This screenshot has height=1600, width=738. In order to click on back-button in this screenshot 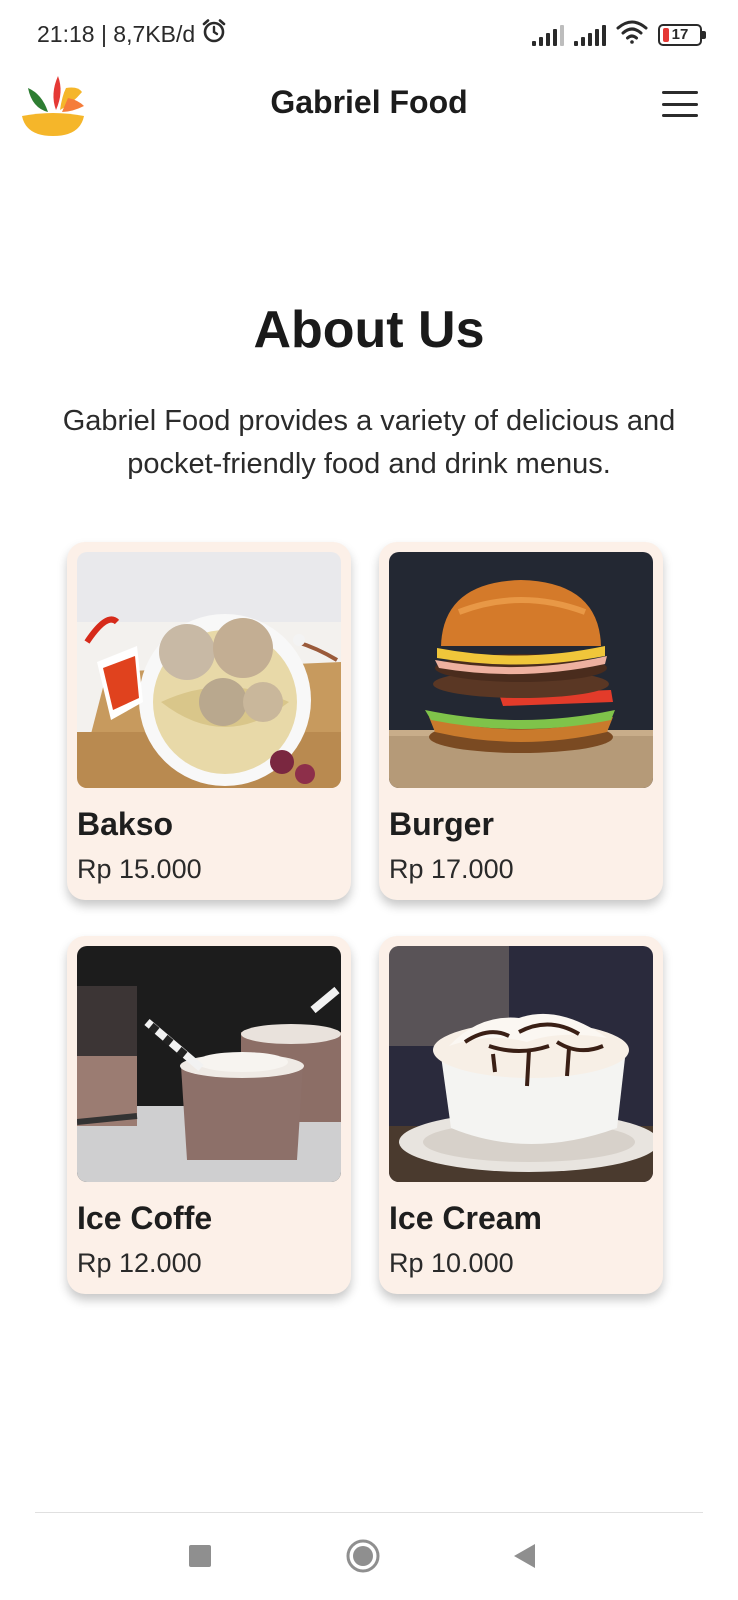, I will do `click(524, 1558)`.